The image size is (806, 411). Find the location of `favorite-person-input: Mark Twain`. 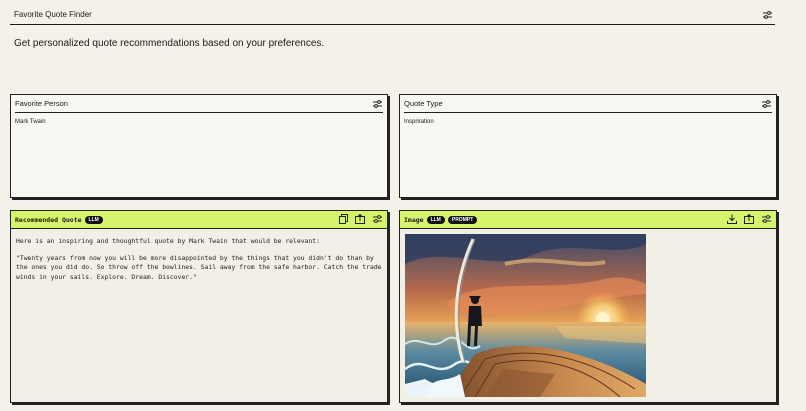

favorite-person-input: Mark Twain is located at coordinates (199, 122).